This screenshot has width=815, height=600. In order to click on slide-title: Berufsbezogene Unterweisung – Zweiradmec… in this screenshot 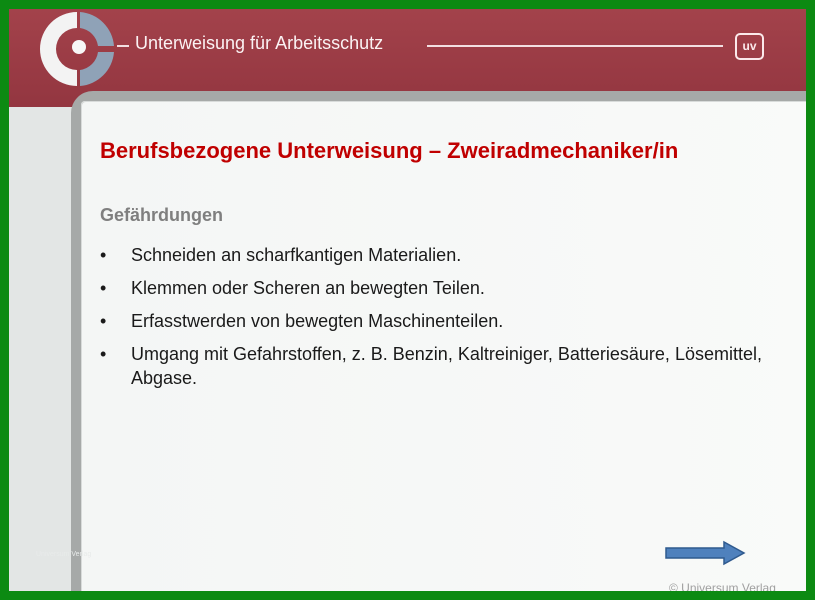, I will do `click(389, 150)`.